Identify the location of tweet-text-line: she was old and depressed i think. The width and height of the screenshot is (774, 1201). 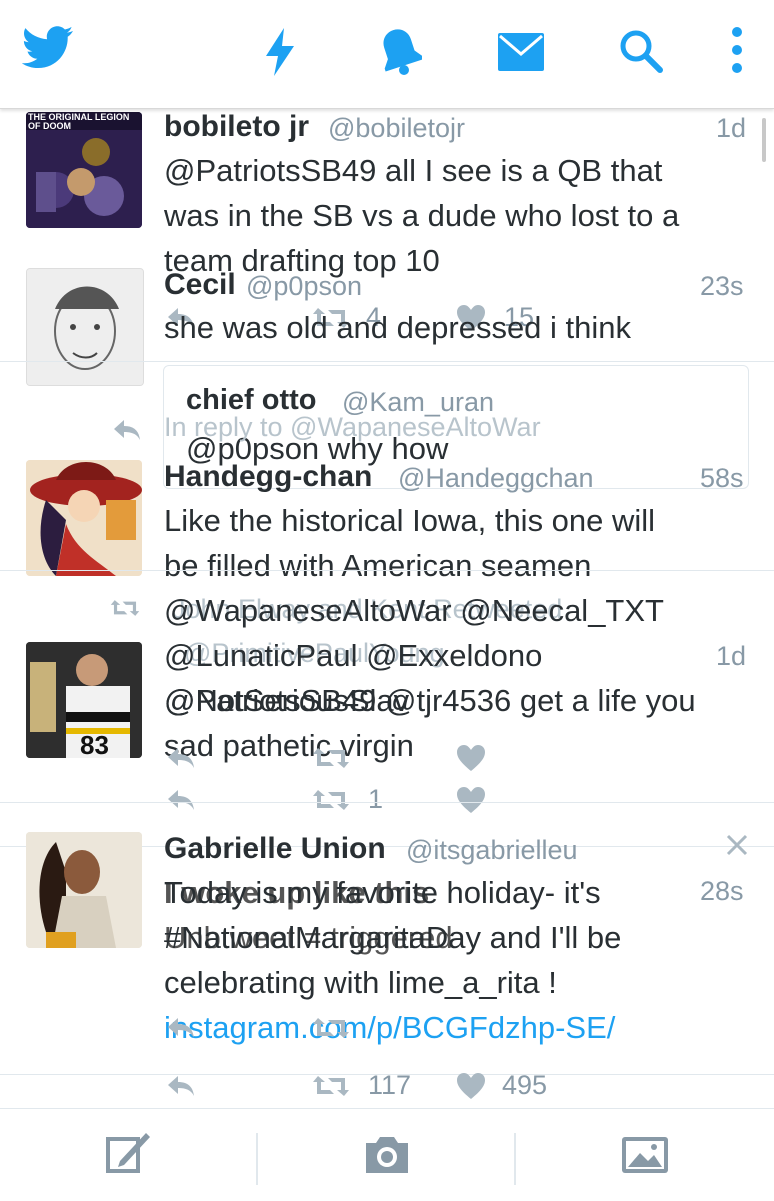
(398, 327).